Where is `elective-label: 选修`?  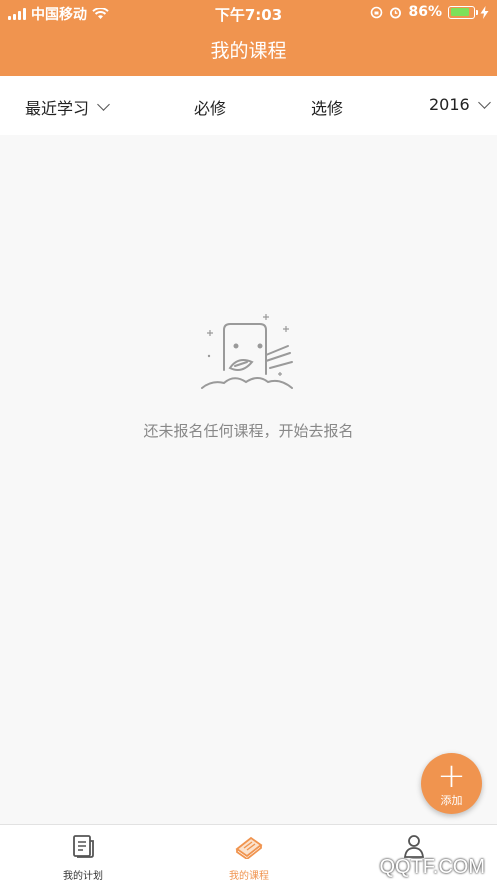 elective-label: 选修 is located at coordinates (327, 108).